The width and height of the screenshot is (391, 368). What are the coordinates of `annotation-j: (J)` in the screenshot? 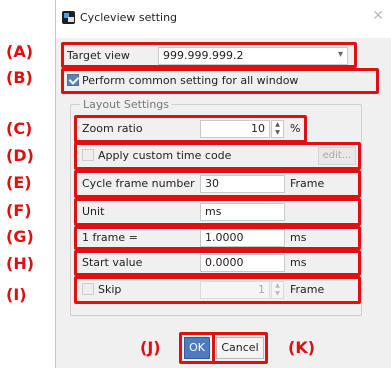 It's located at (150, 347).